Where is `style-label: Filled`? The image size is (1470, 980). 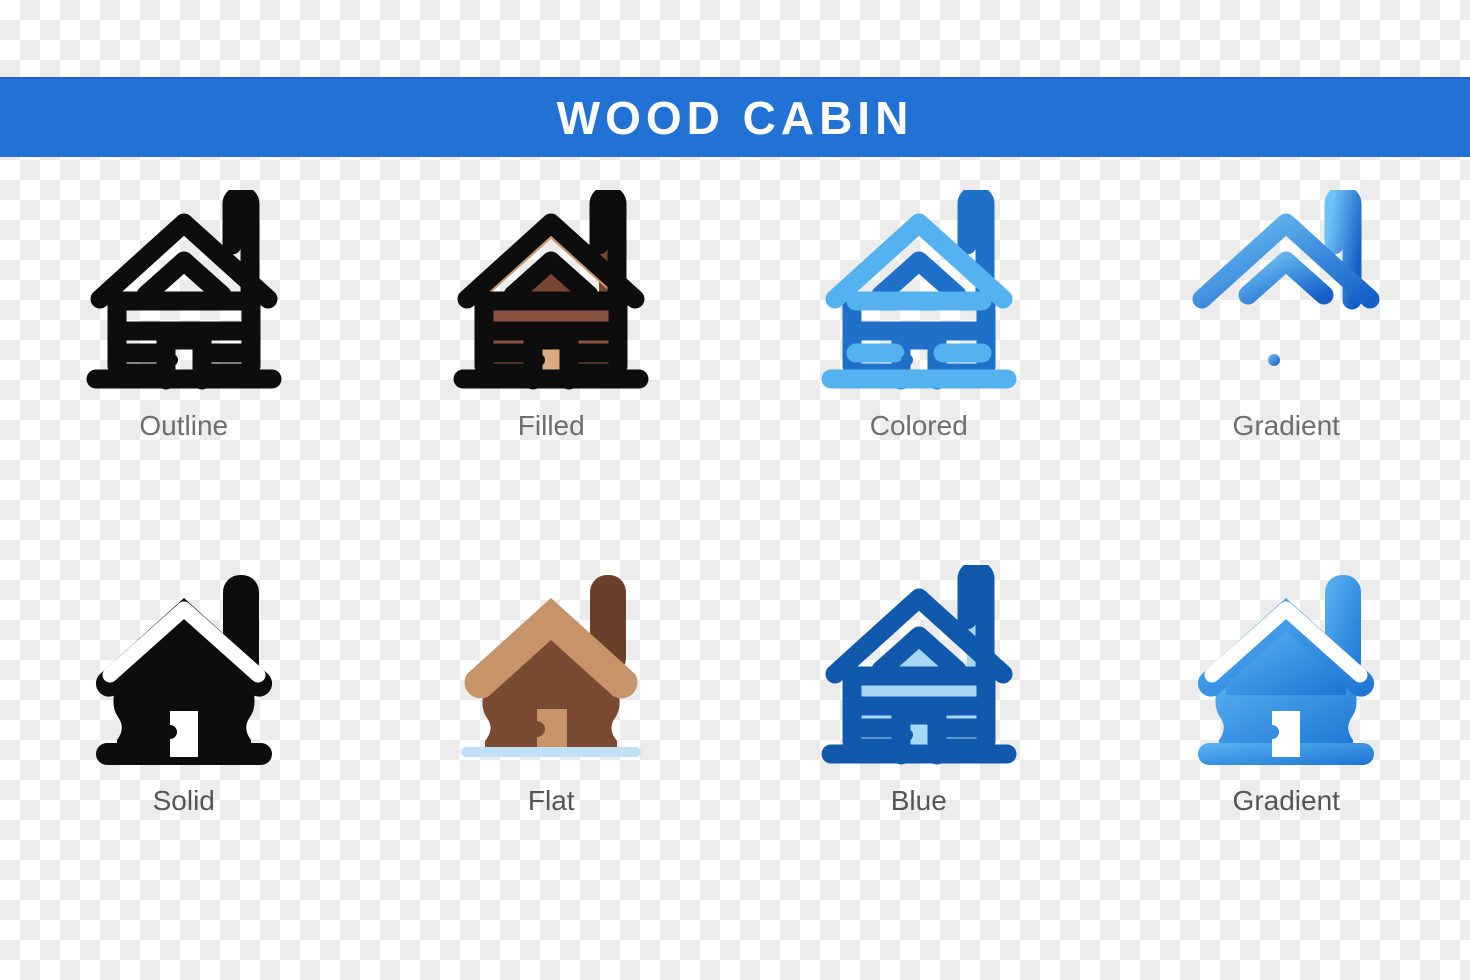 style-label: Filled is located at coordinates (551, 425).